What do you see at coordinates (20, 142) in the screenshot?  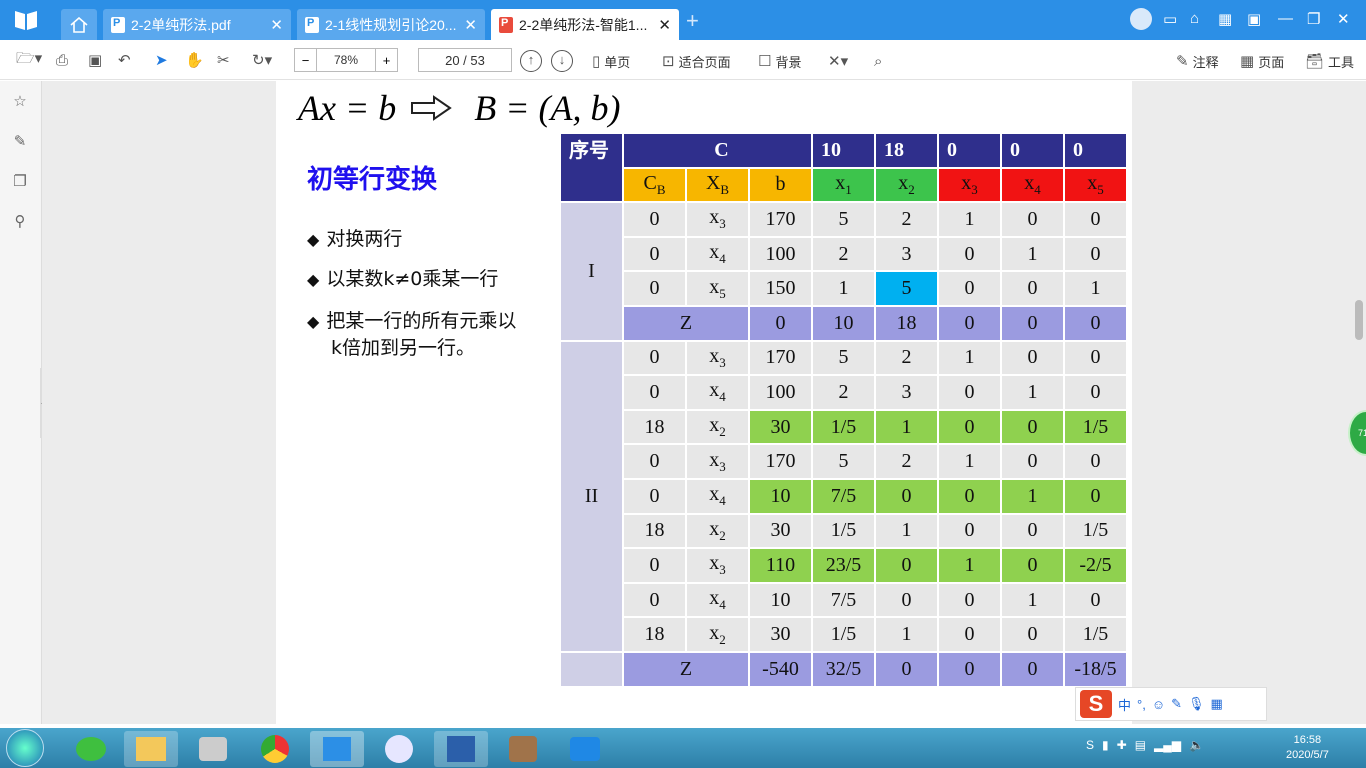 I see `annotation-list-icon: ✎` at bounding box center [20, 142].